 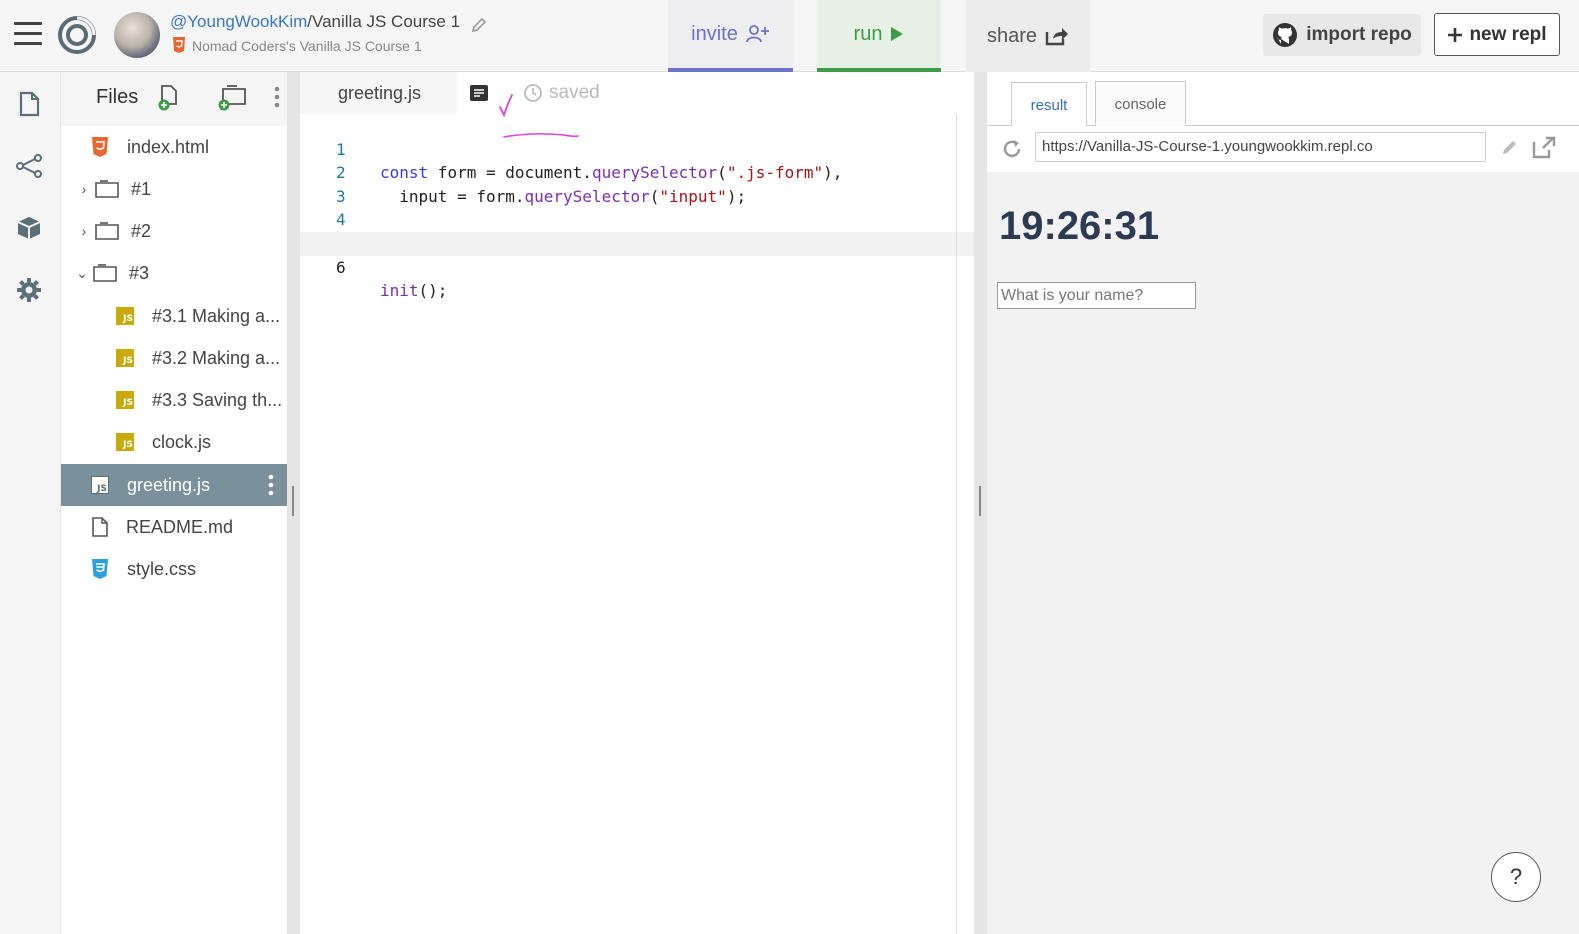 What do you see at coordinates (307, 46) in the screenshot?
I see `repl-subtitle-text: Nomad Coders's Vanilla JS Course 1` at bounding box center [307, 46].